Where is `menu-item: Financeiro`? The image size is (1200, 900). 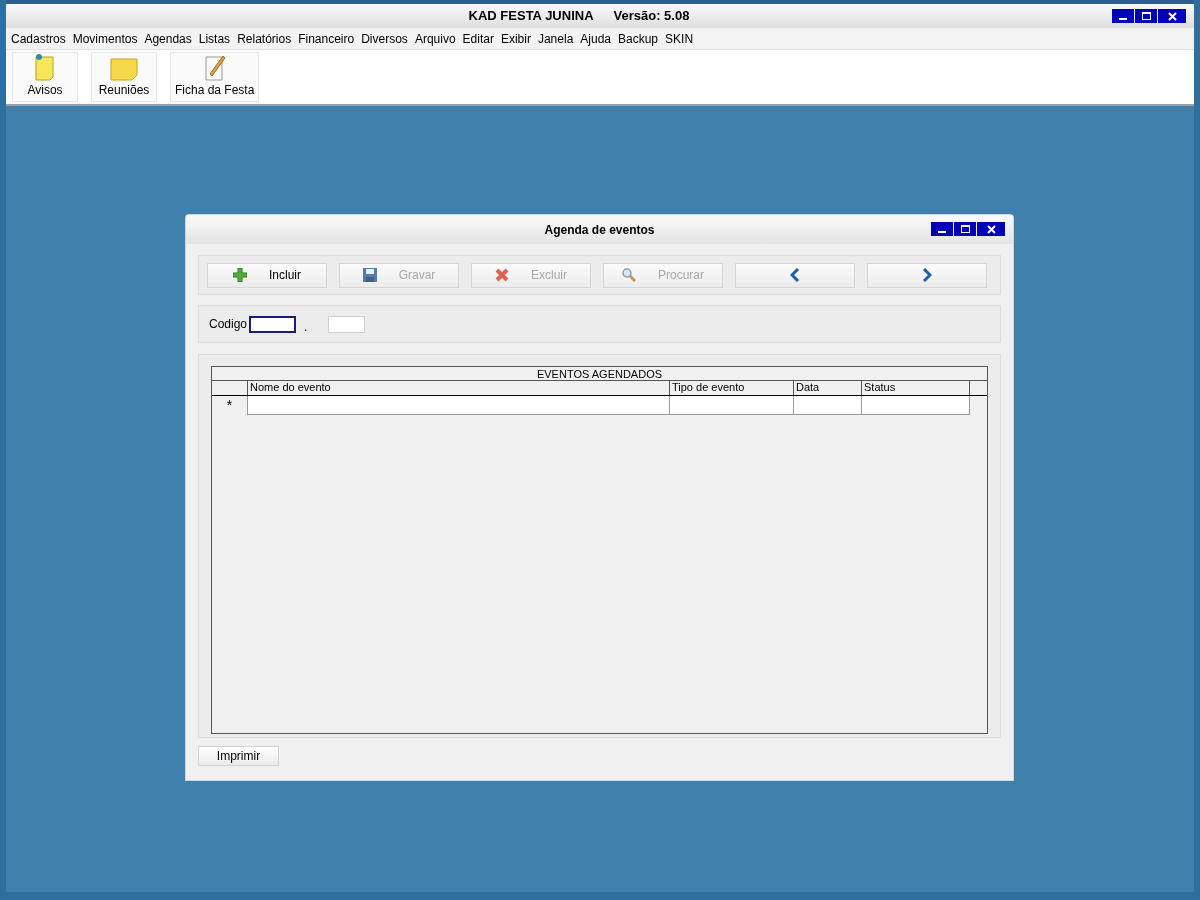 menu-item: Financeiro is located at coordinates (326, 38).